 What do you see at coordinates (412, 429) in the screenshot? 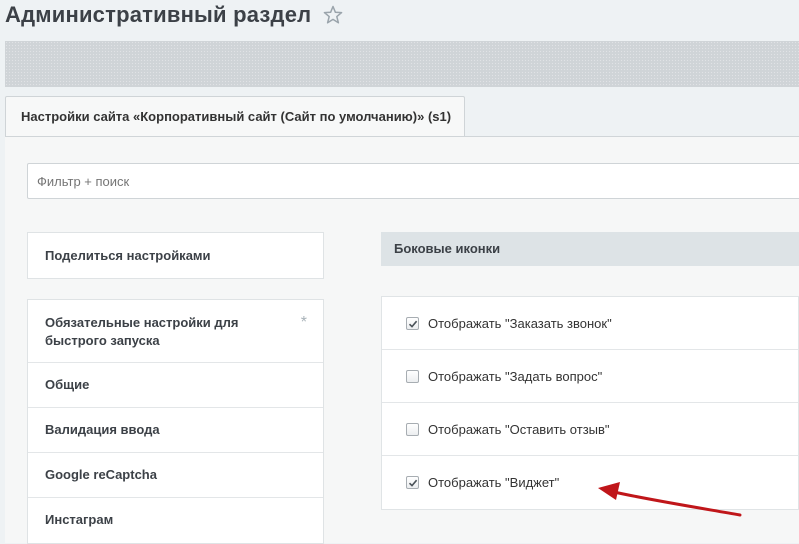
I see `checkbox-review` at bounding box center [412, 429].